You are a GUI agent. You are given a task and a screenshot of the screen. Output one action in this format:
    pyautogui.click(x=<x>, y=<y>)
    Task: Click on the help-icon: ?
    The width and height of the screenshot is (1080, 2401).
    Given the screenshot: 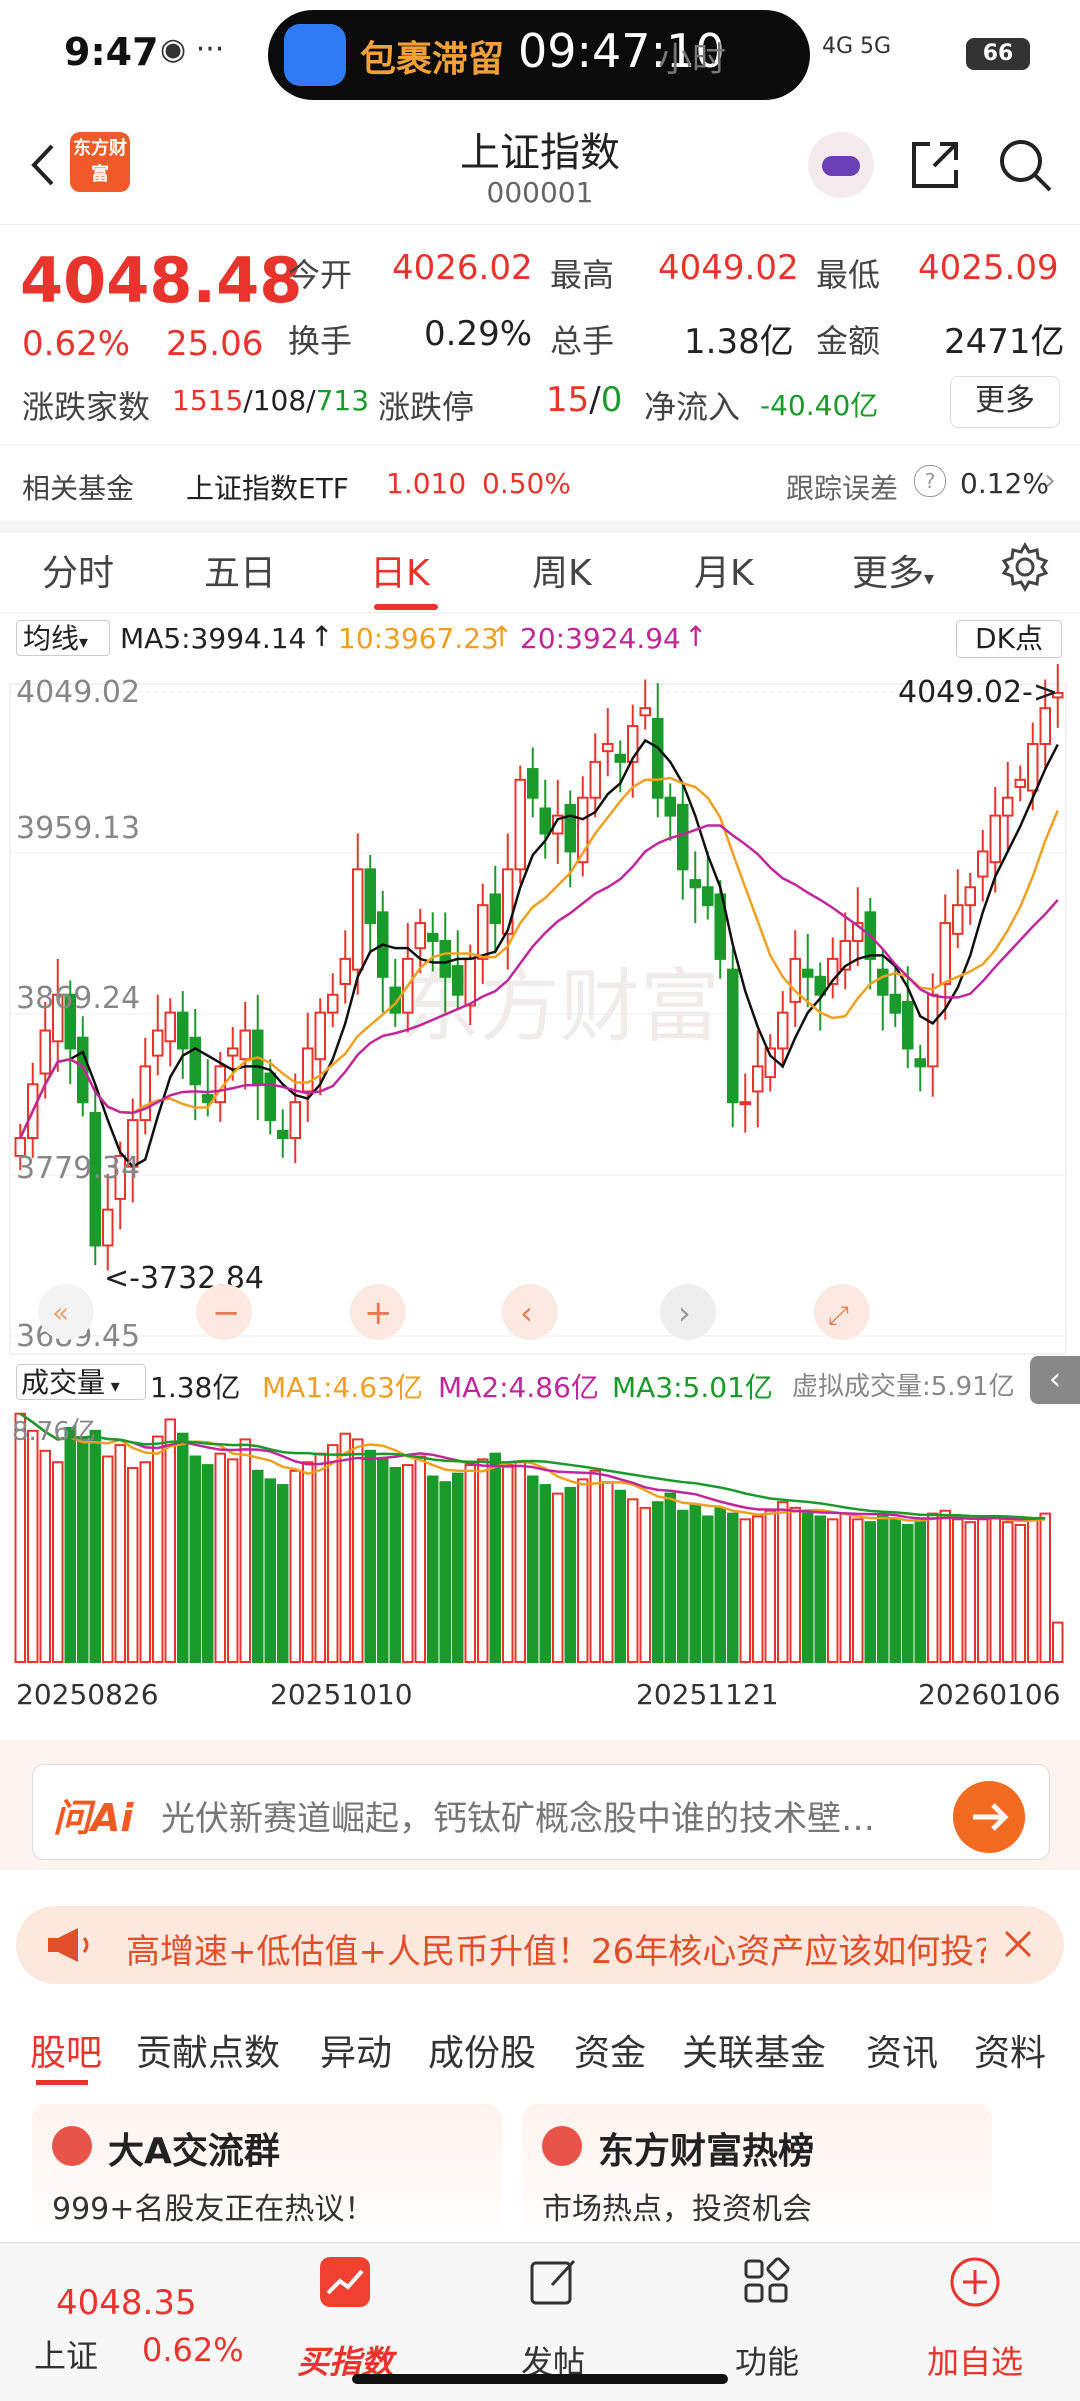 What is the action you would take?
    pyautogui.click(x=930, y=481)
    